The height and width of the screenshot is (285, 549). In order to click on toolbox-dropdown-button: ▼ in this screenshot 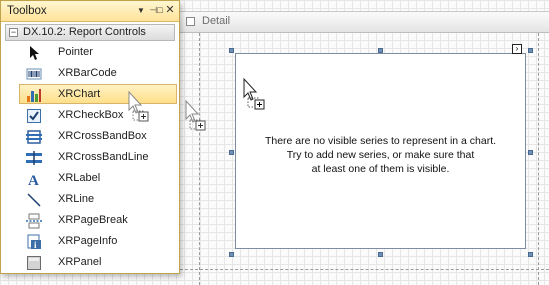, I will do `click(141, 10)`.